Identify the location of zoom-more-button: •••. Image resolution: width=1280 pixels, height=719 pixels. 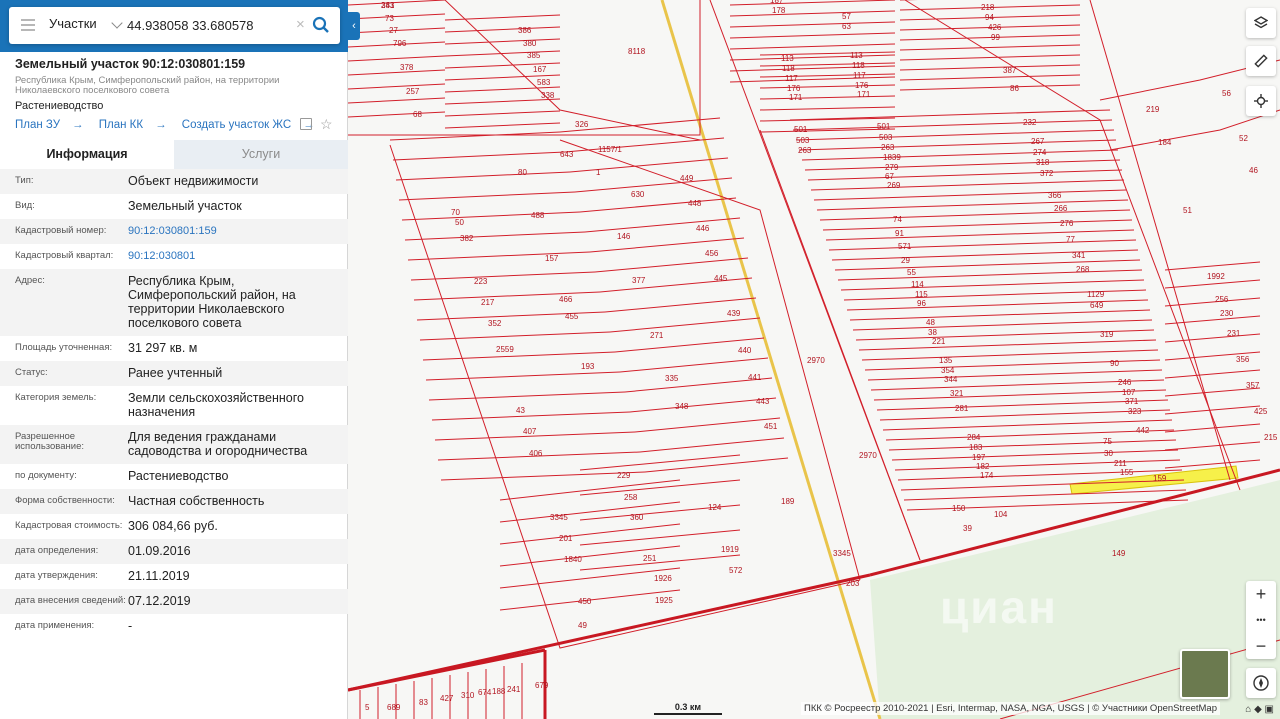
(1261, 620).